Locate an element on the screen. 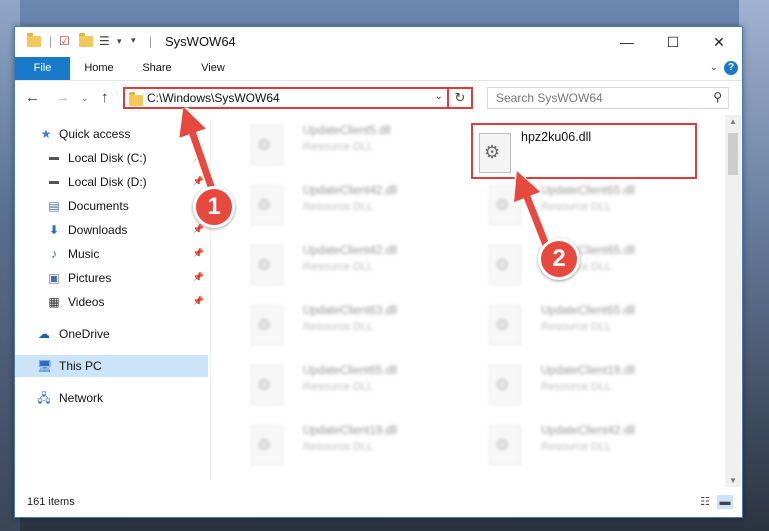  search-icon: ⚲ is located at coordinates (717, 97).